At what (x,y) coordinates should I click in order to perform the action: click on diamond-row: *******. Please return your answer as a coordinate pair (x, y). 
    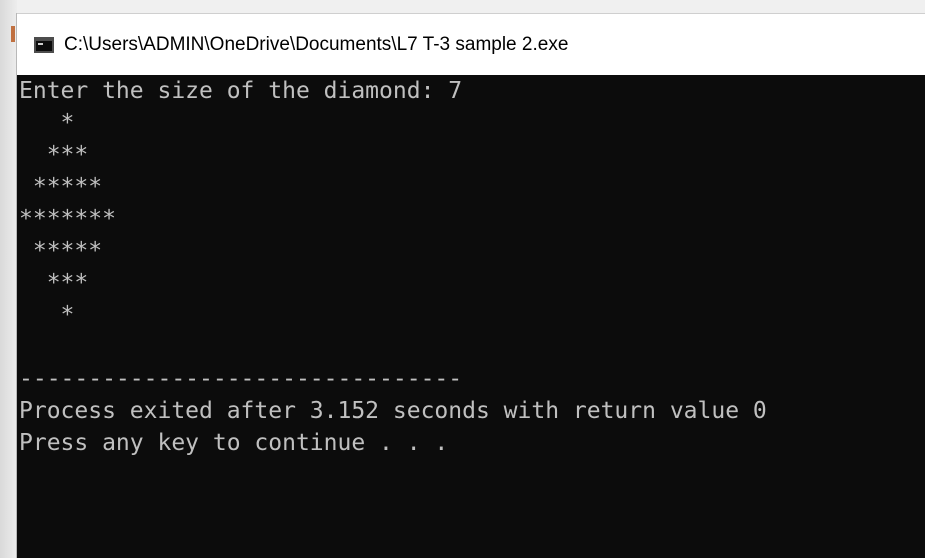
    Looking at the image, I should click on (67, 219).